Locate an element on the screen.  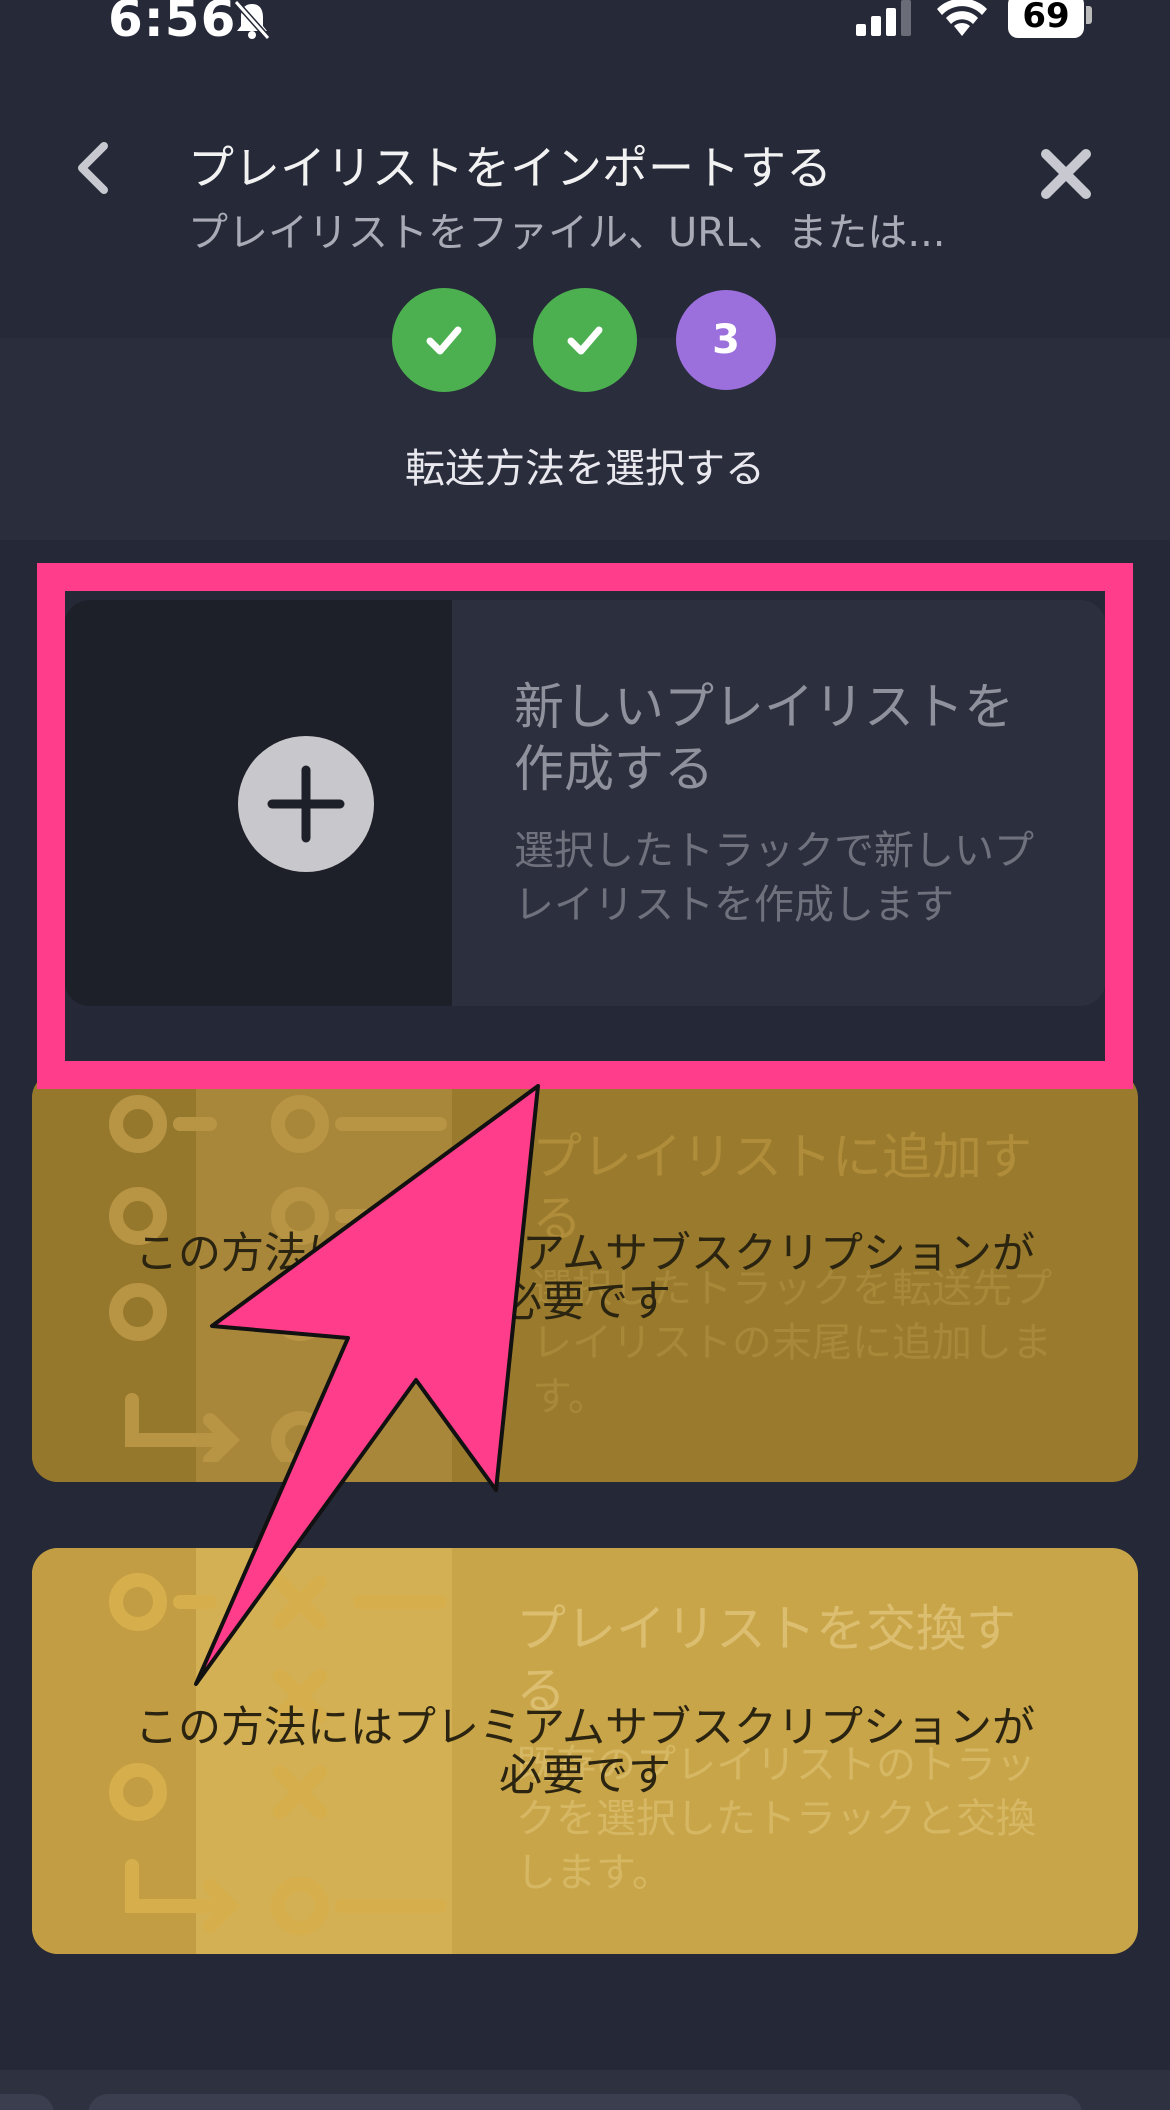
status-time: 6:56 is located at coordinates (172, 24).